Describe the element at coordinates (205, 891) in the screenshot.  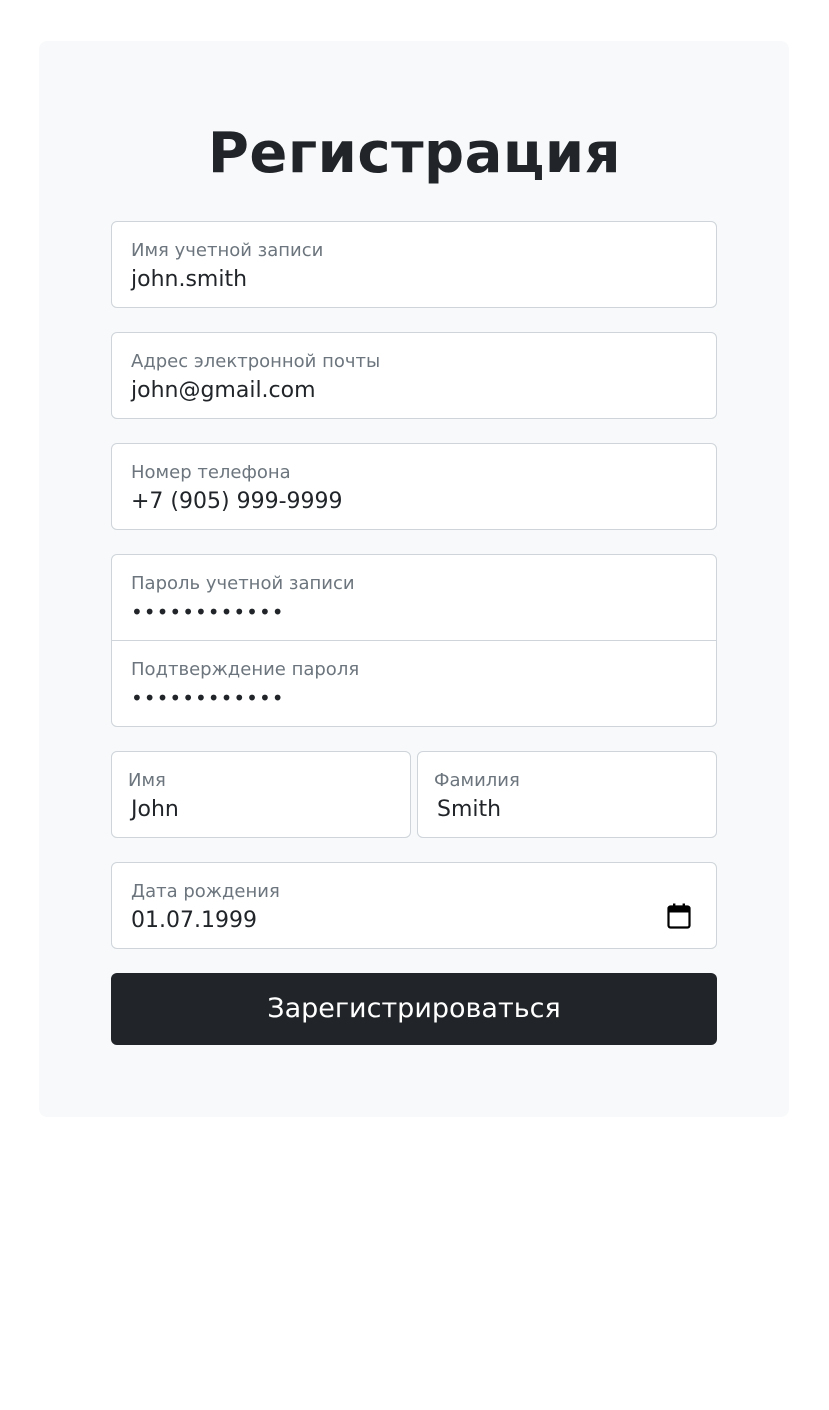
I see `birth-date-label: Дата рождения` at that location.